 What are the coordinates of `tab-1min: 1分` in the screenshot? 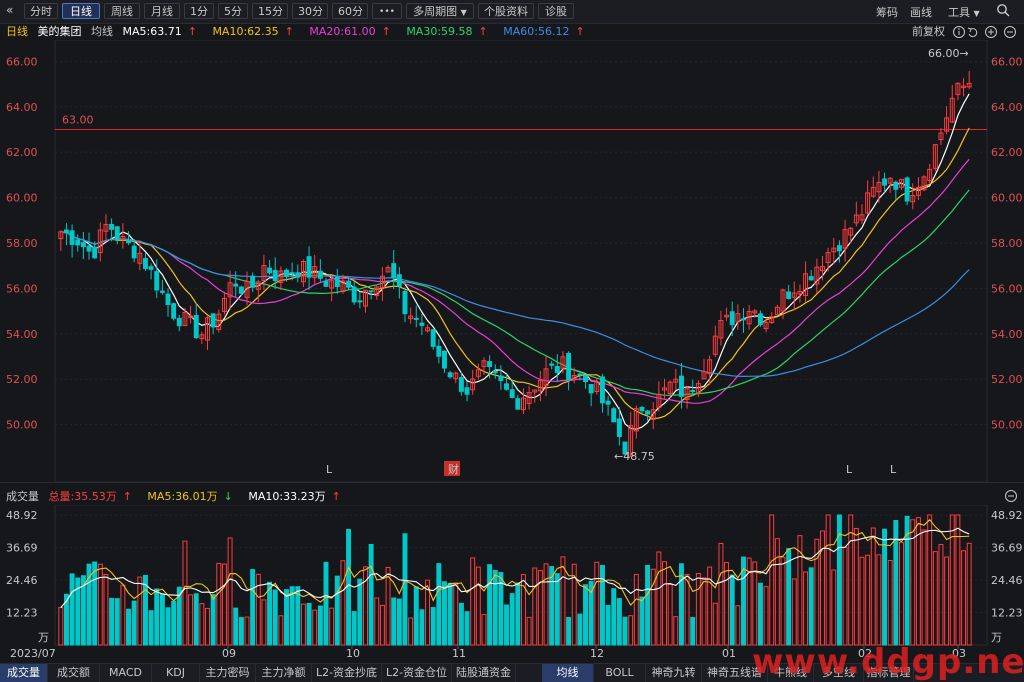 It's located at (199, 11).